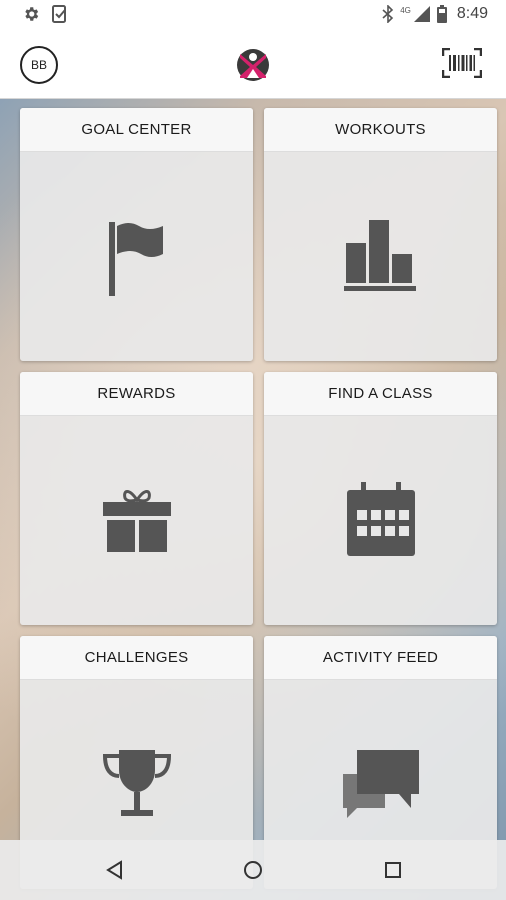 The image size is (506, 900). I want to click on tile-title: GOAL CENTER, so click(136, 130).